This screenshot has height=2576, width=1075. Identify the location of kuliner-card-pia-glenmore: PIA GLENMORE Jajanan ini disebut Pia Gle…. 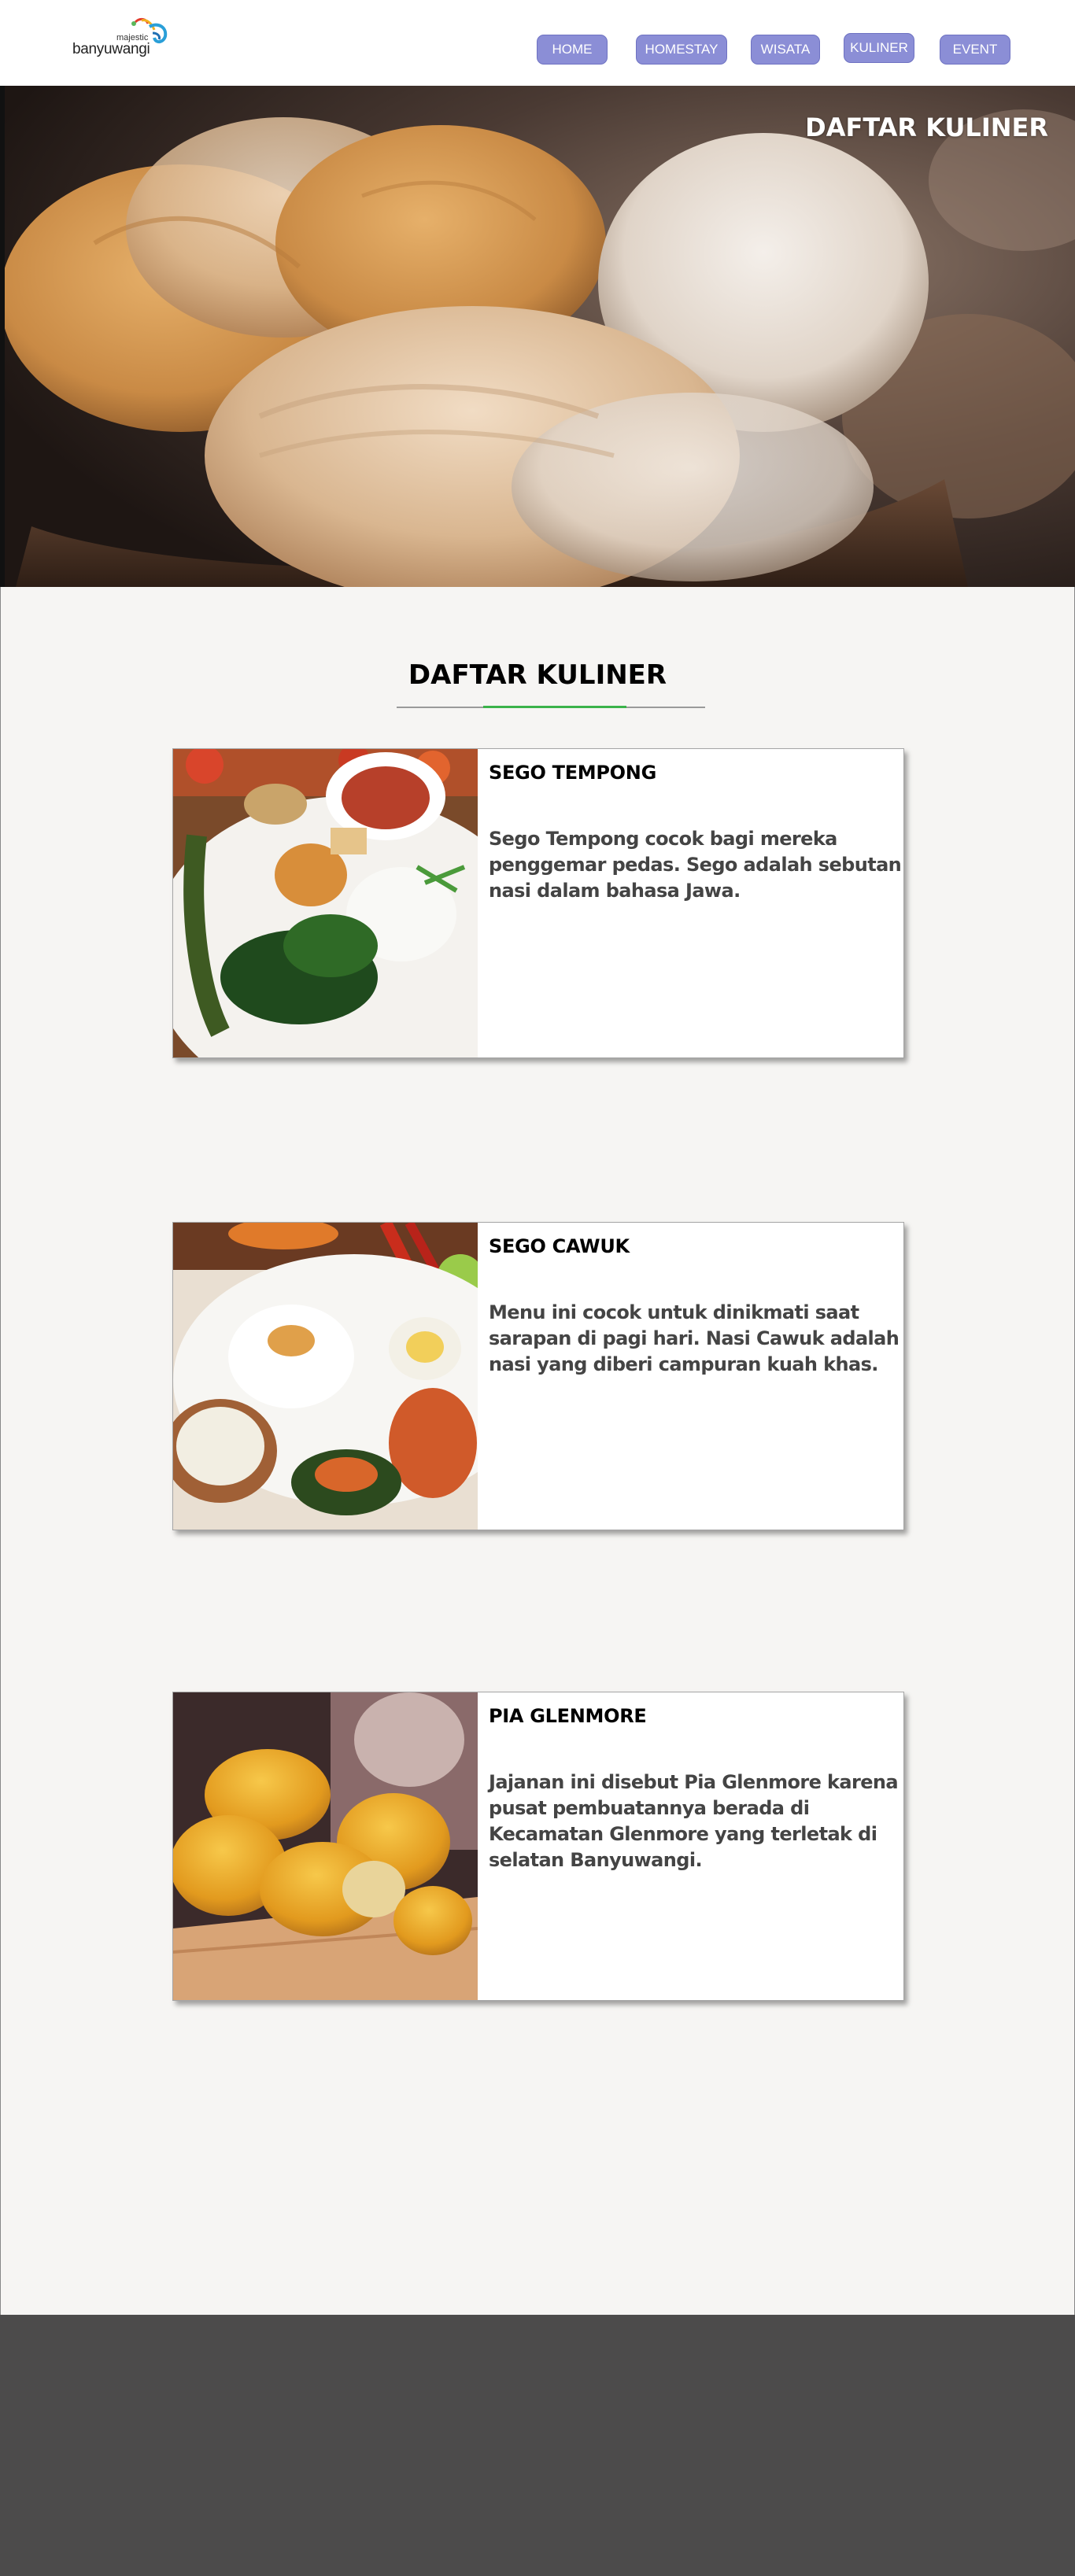
(538, 1847).